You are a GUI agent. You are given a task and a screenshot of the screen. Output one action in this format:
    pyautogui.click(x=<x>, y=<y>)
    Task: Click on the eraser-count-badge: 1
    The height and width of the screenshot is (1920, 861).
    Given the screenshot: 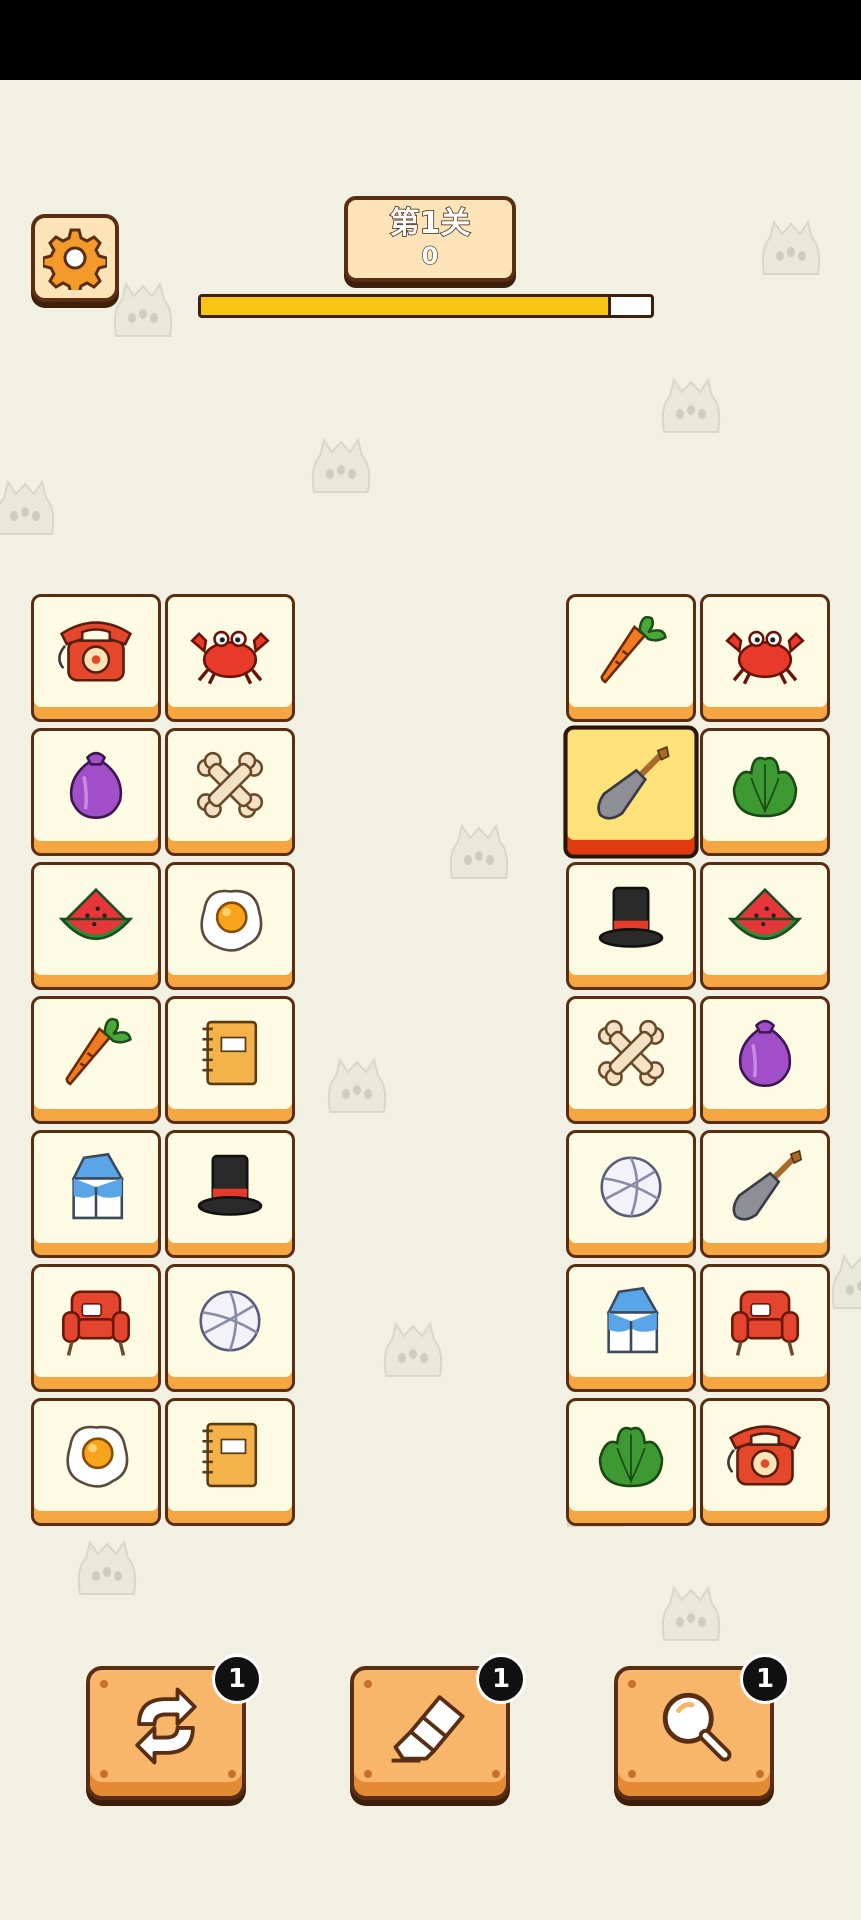 What is the action you would take?
    pyautogui.click(x=501, y=1679)
    